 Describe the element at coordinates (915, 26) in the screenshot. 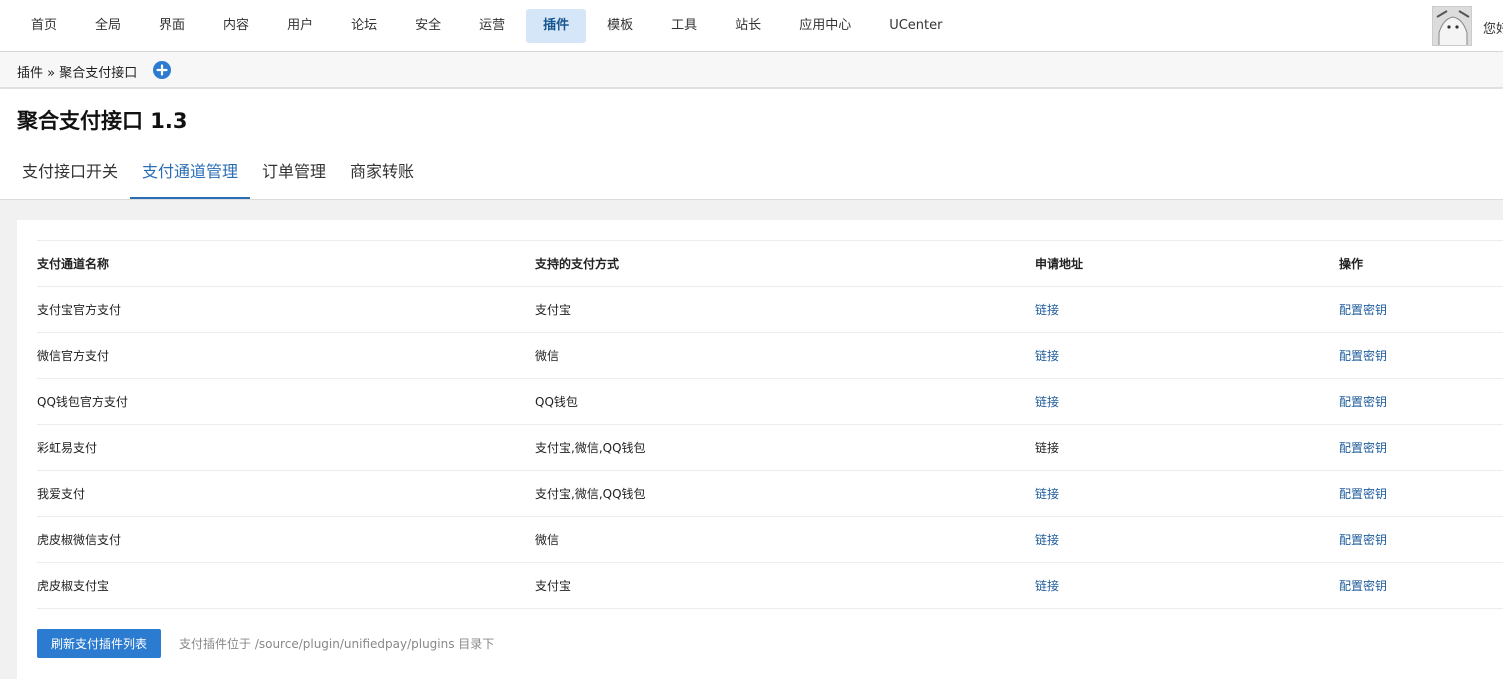

I see `nav-item-13: UCenter` at that location.